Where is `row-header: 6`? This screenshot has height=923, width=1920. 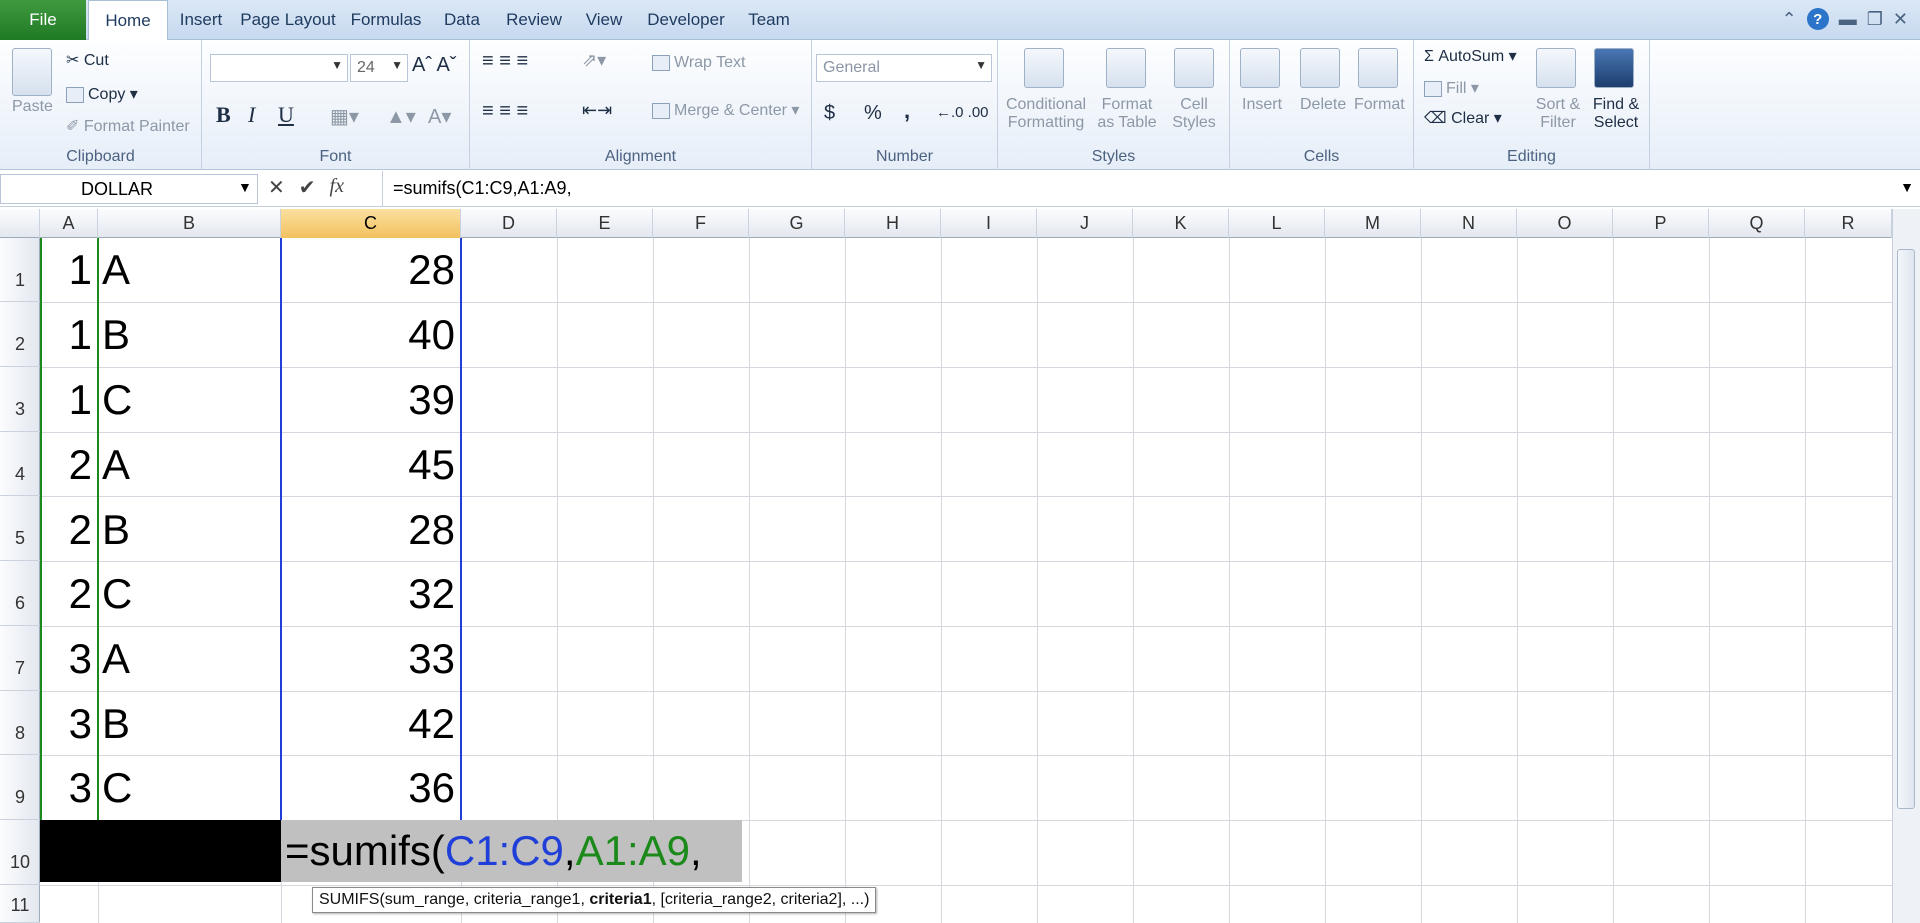
row-header: 6 is located at coordinates (20, 593).